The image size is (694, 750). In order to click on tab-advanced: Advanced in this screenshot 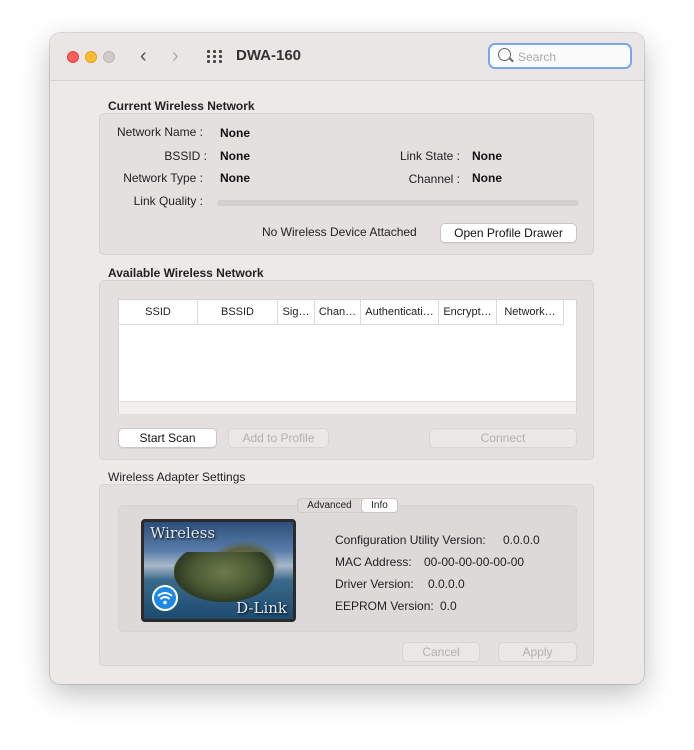, I will do `click(329, 505)`.